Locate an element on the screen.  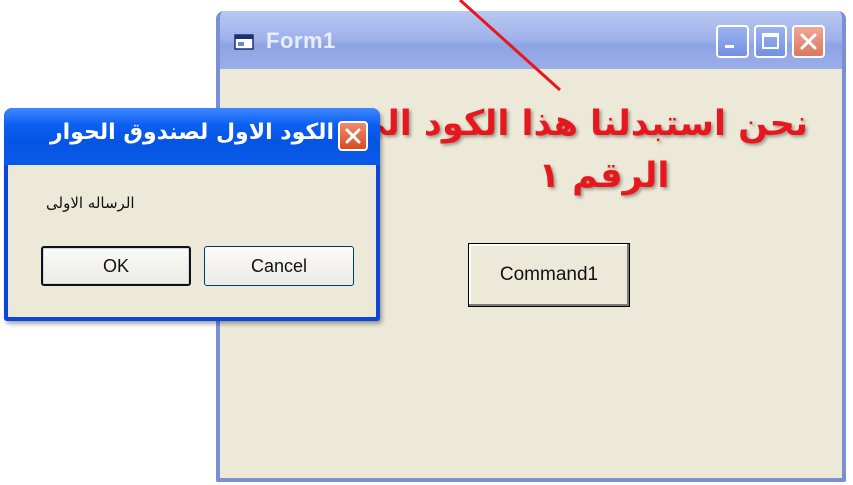
dialog-title: الكود الاول لصندوق الحوار is located at coordinates (192, 132).